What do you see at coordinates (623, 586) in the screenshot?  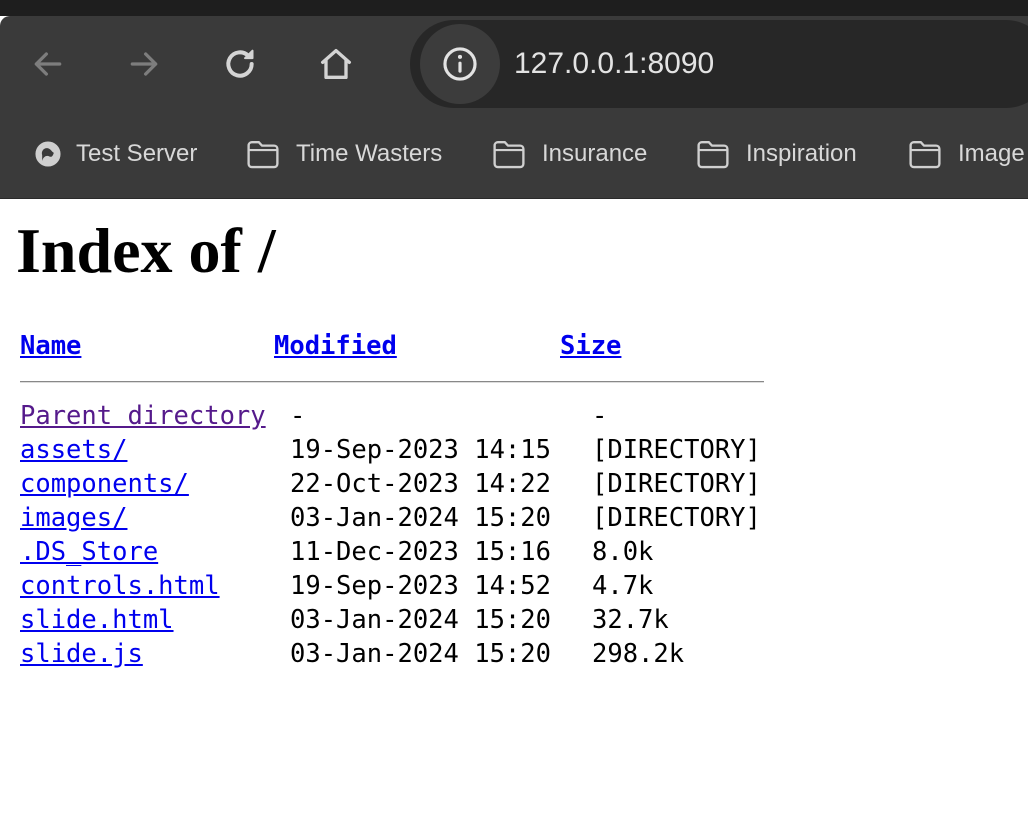 I see `entry-size: 4.7k` at bounding box center [623, 586].